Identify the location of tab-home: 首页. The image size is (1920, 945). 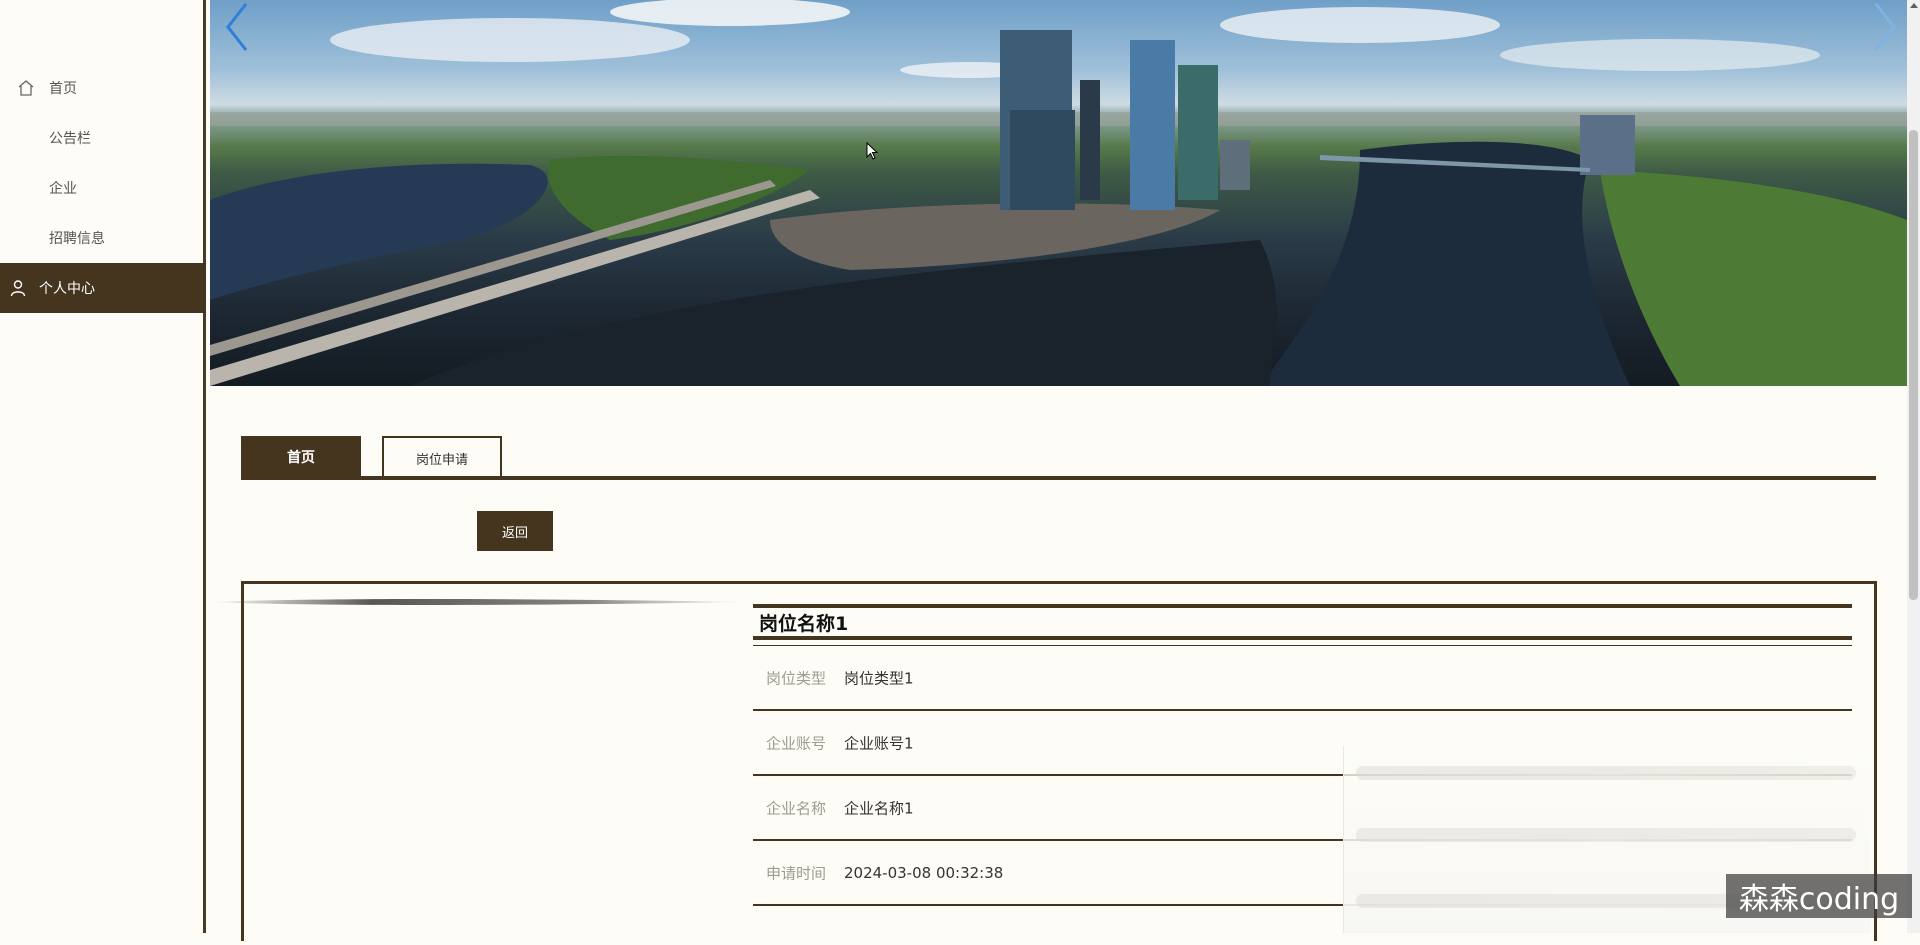
(301, 457).